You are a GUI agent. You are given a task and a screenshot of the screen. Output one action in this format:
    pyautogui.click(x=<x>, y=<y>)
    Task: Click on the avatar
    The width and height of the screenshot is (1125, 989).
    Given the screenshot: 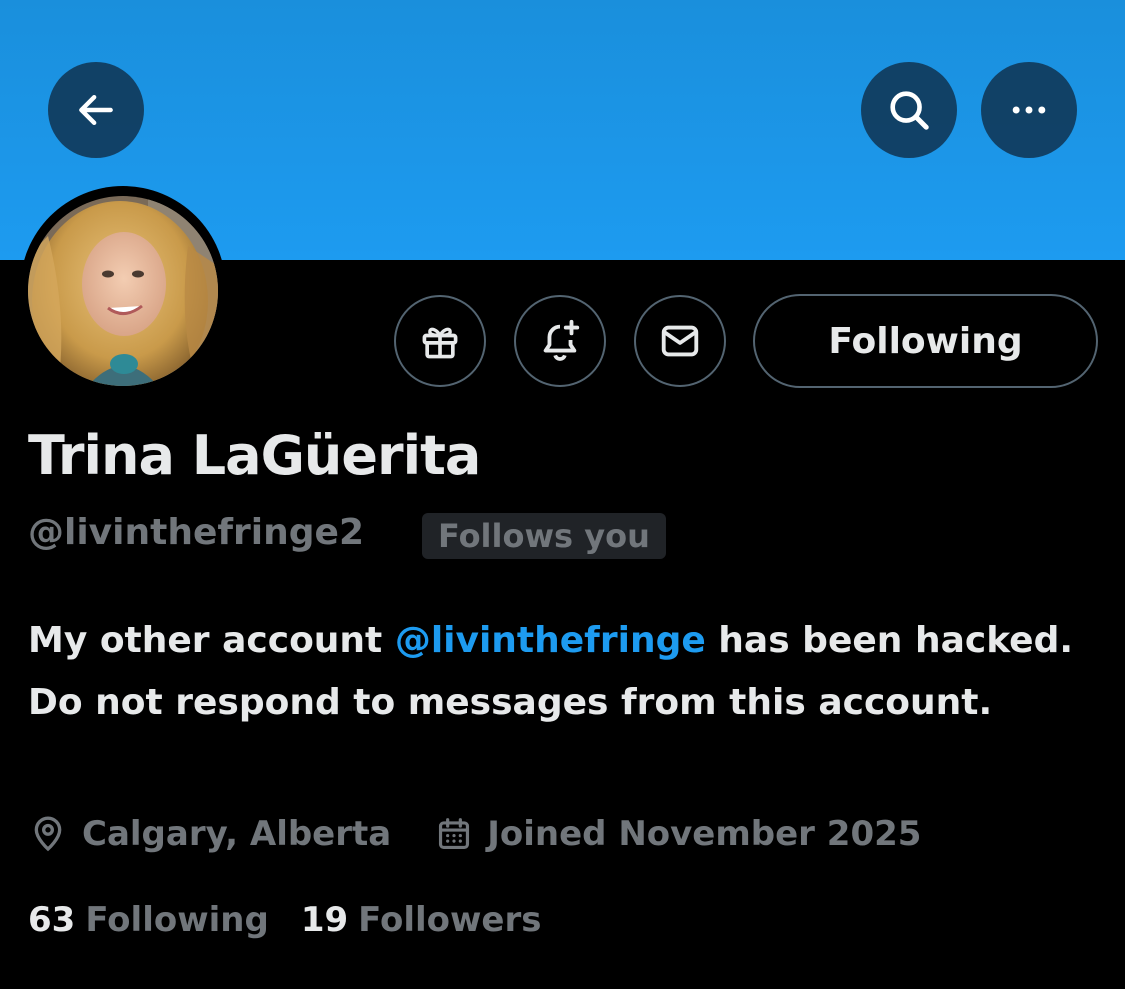 What is the action you would take?
    pyautogui.click(x=123, y=291)
    